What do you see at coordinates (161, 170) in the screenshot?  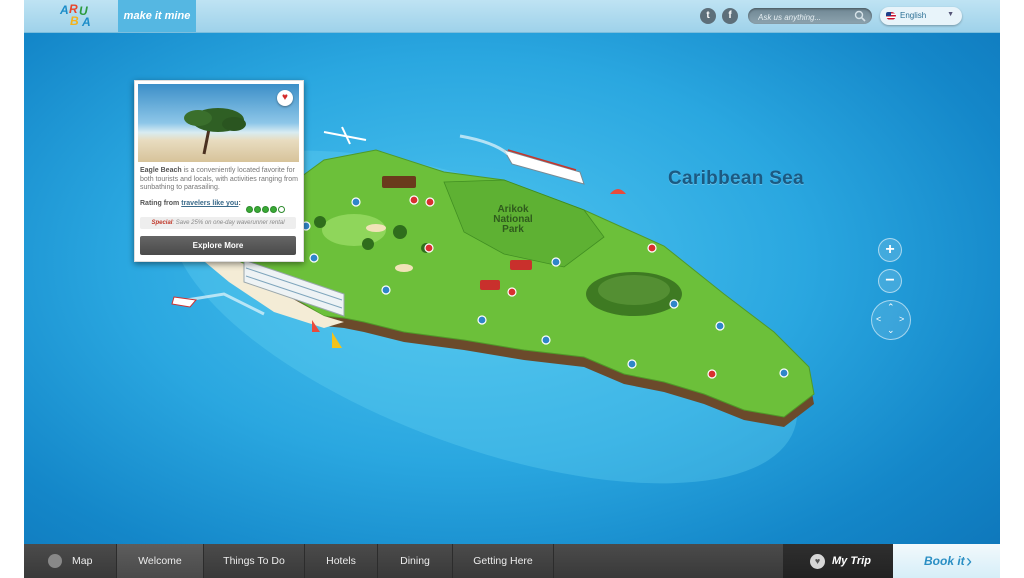 I see `place-name: Eagle Beach` at bounding box center [161, 170].